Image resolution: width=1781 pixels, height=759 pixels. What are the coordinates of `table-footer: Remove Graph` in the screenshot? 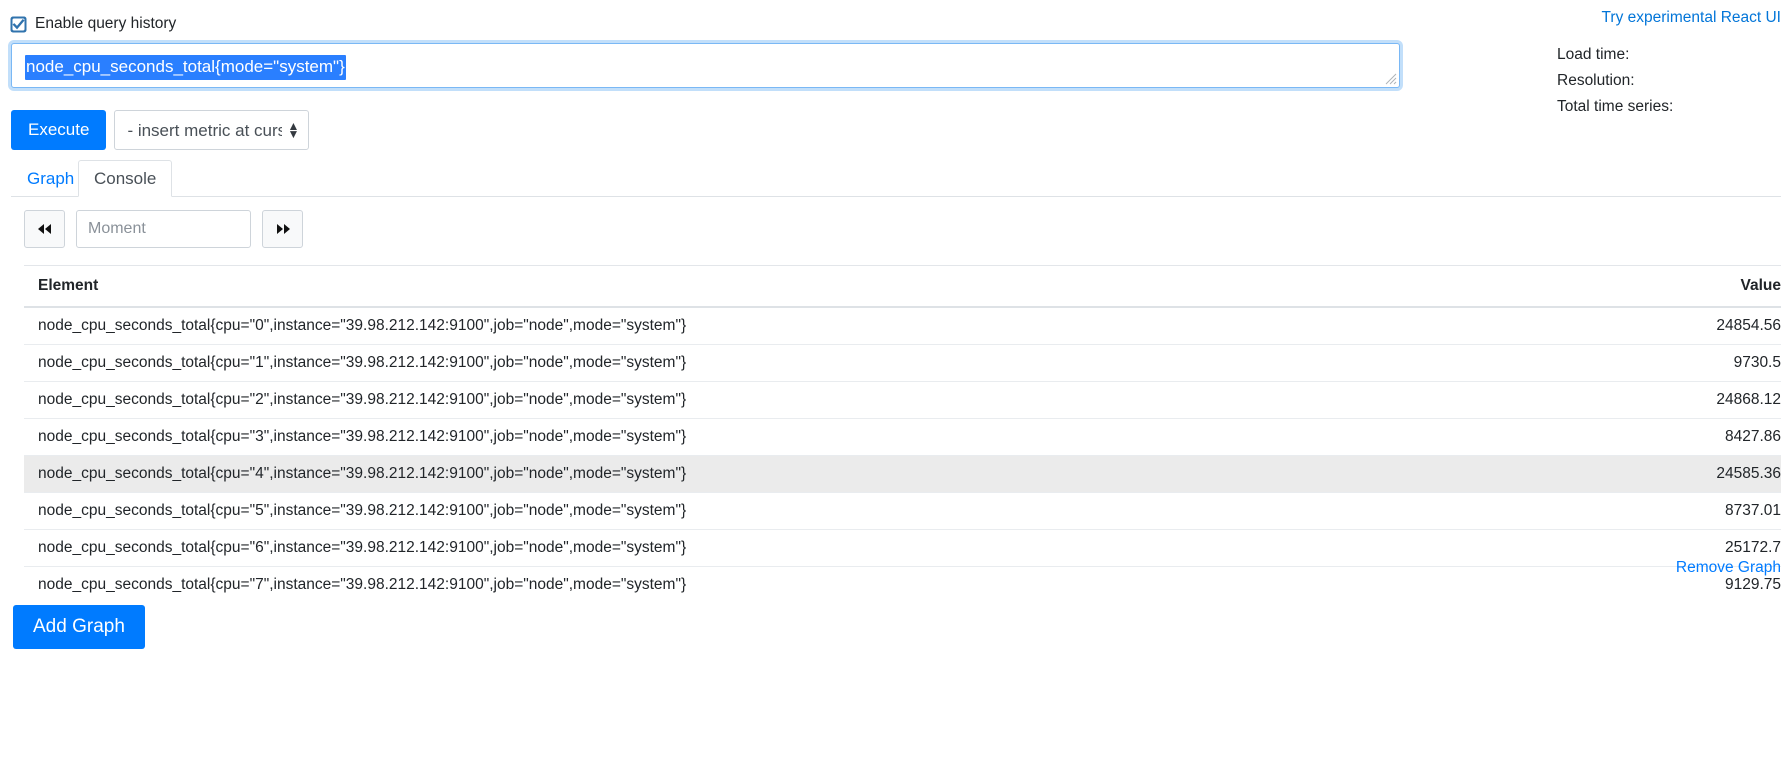 It's located at (902, 569).